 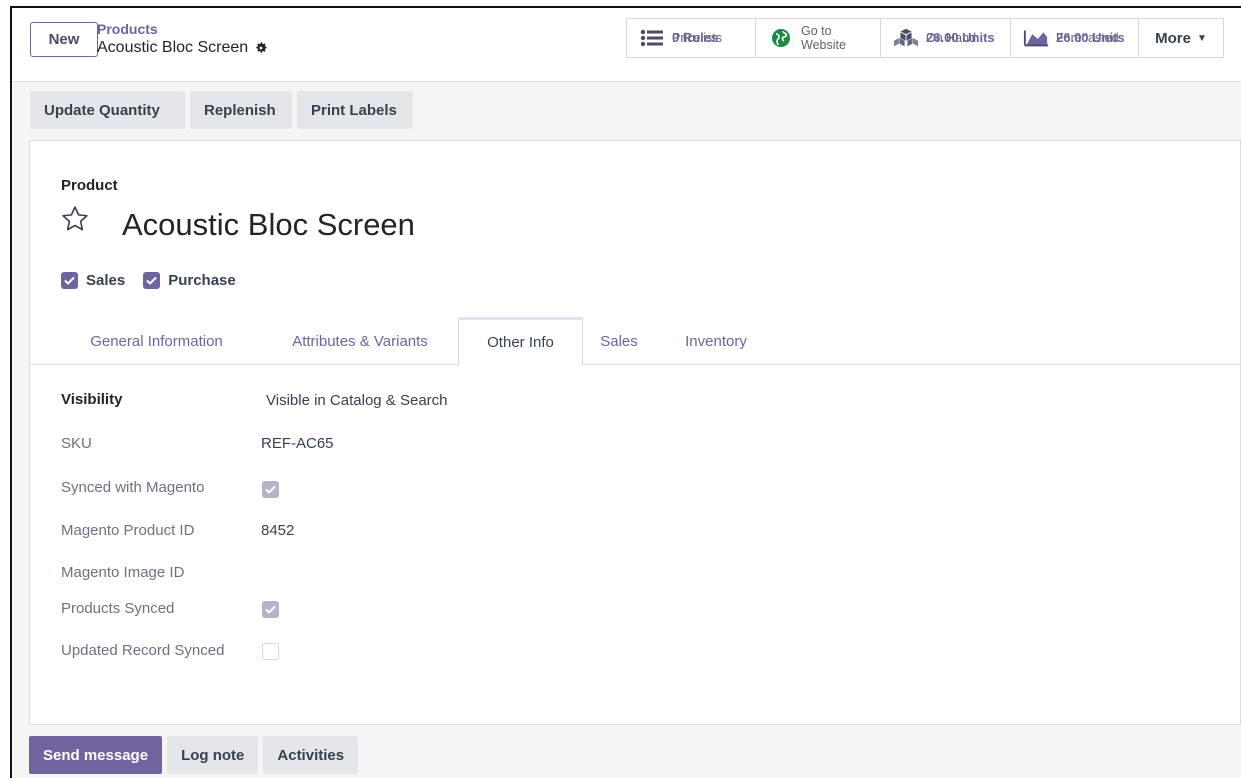 I want to click on sales-option: Sales, so click(x=93, y=280).